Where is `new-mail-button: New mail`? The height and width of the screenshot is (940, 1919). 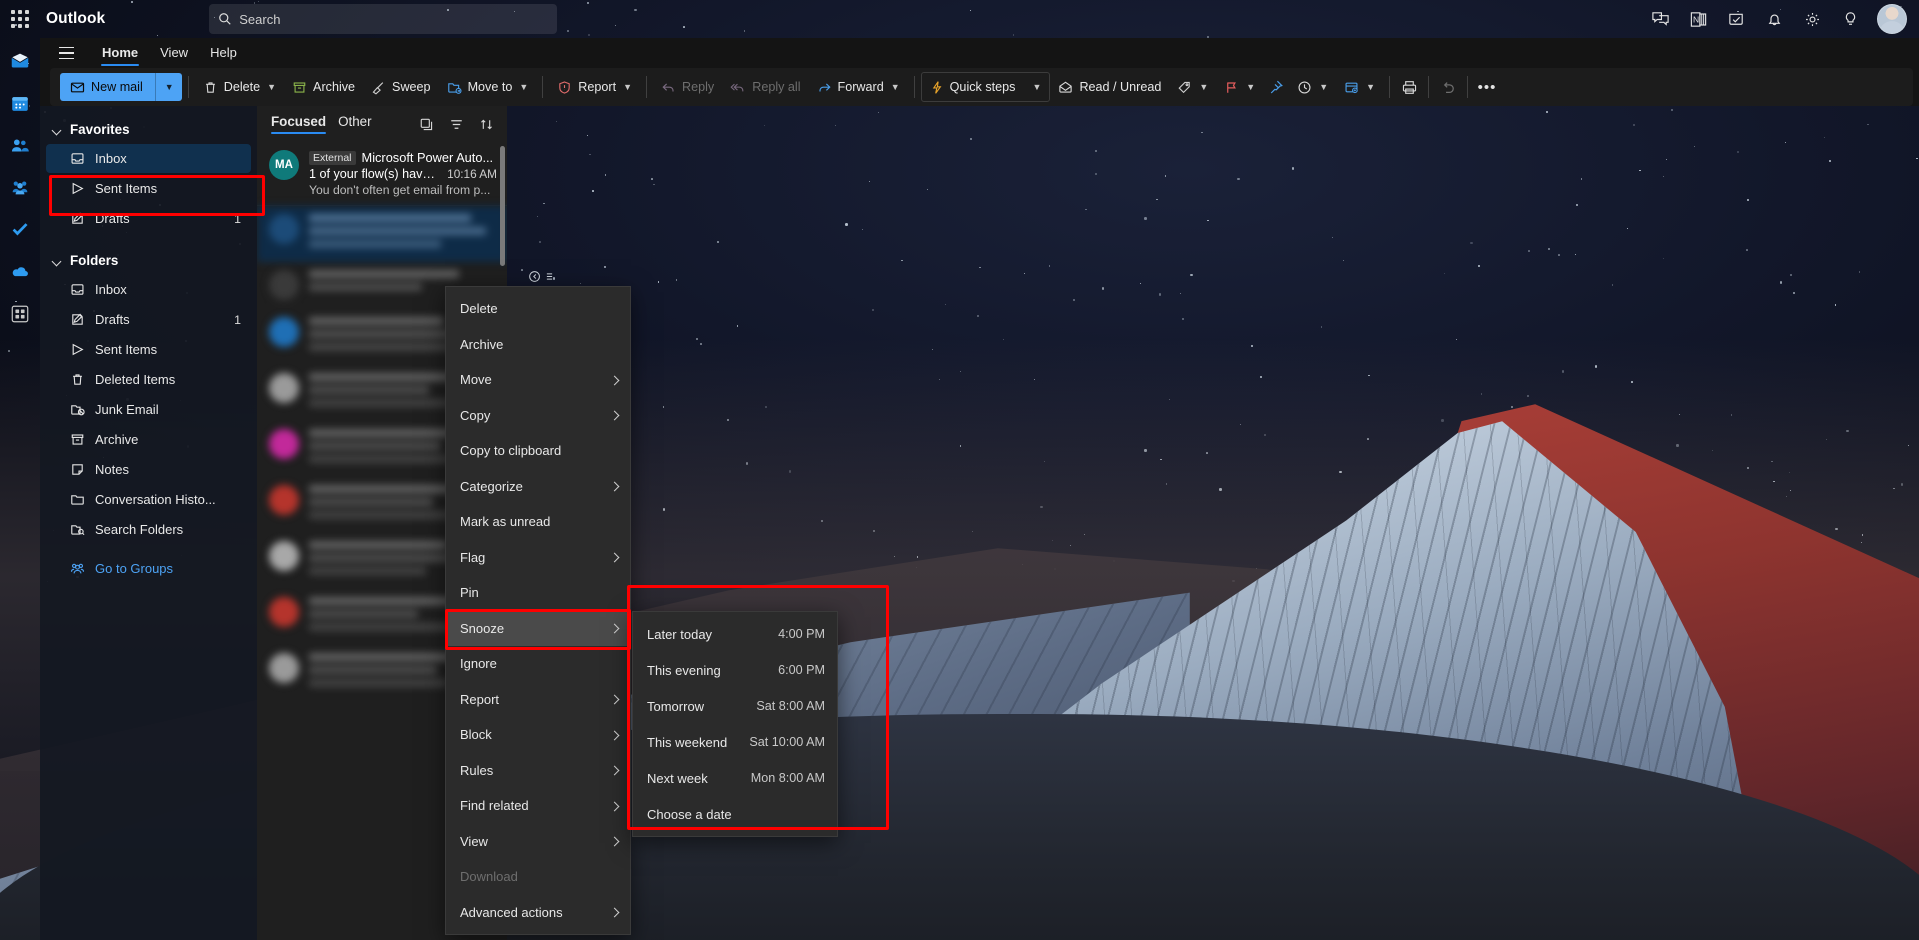 new-mail-button: New mail is located at coordinates (107, 87).